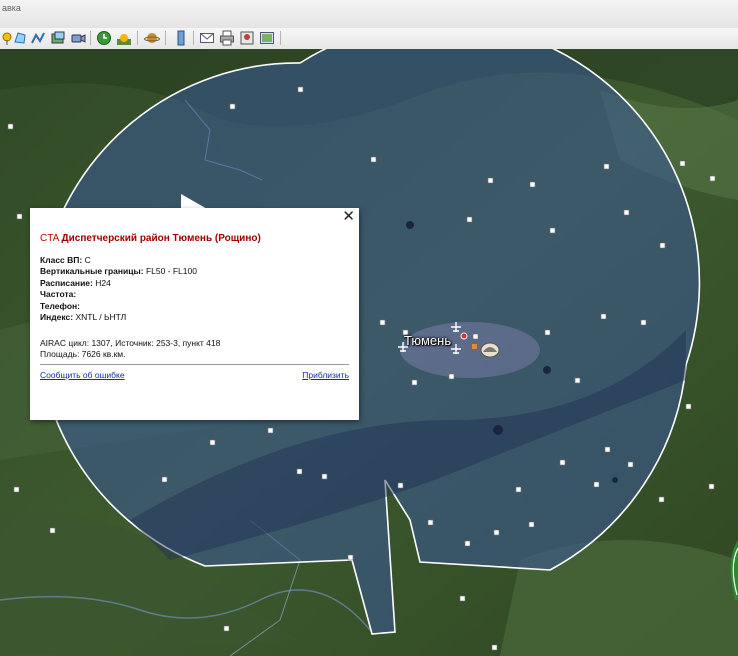 The image size is (738, 656). What do you see at coordinates (207, 38) in the screenshot?
I see `email-icon` at bounding box center [207, 38].